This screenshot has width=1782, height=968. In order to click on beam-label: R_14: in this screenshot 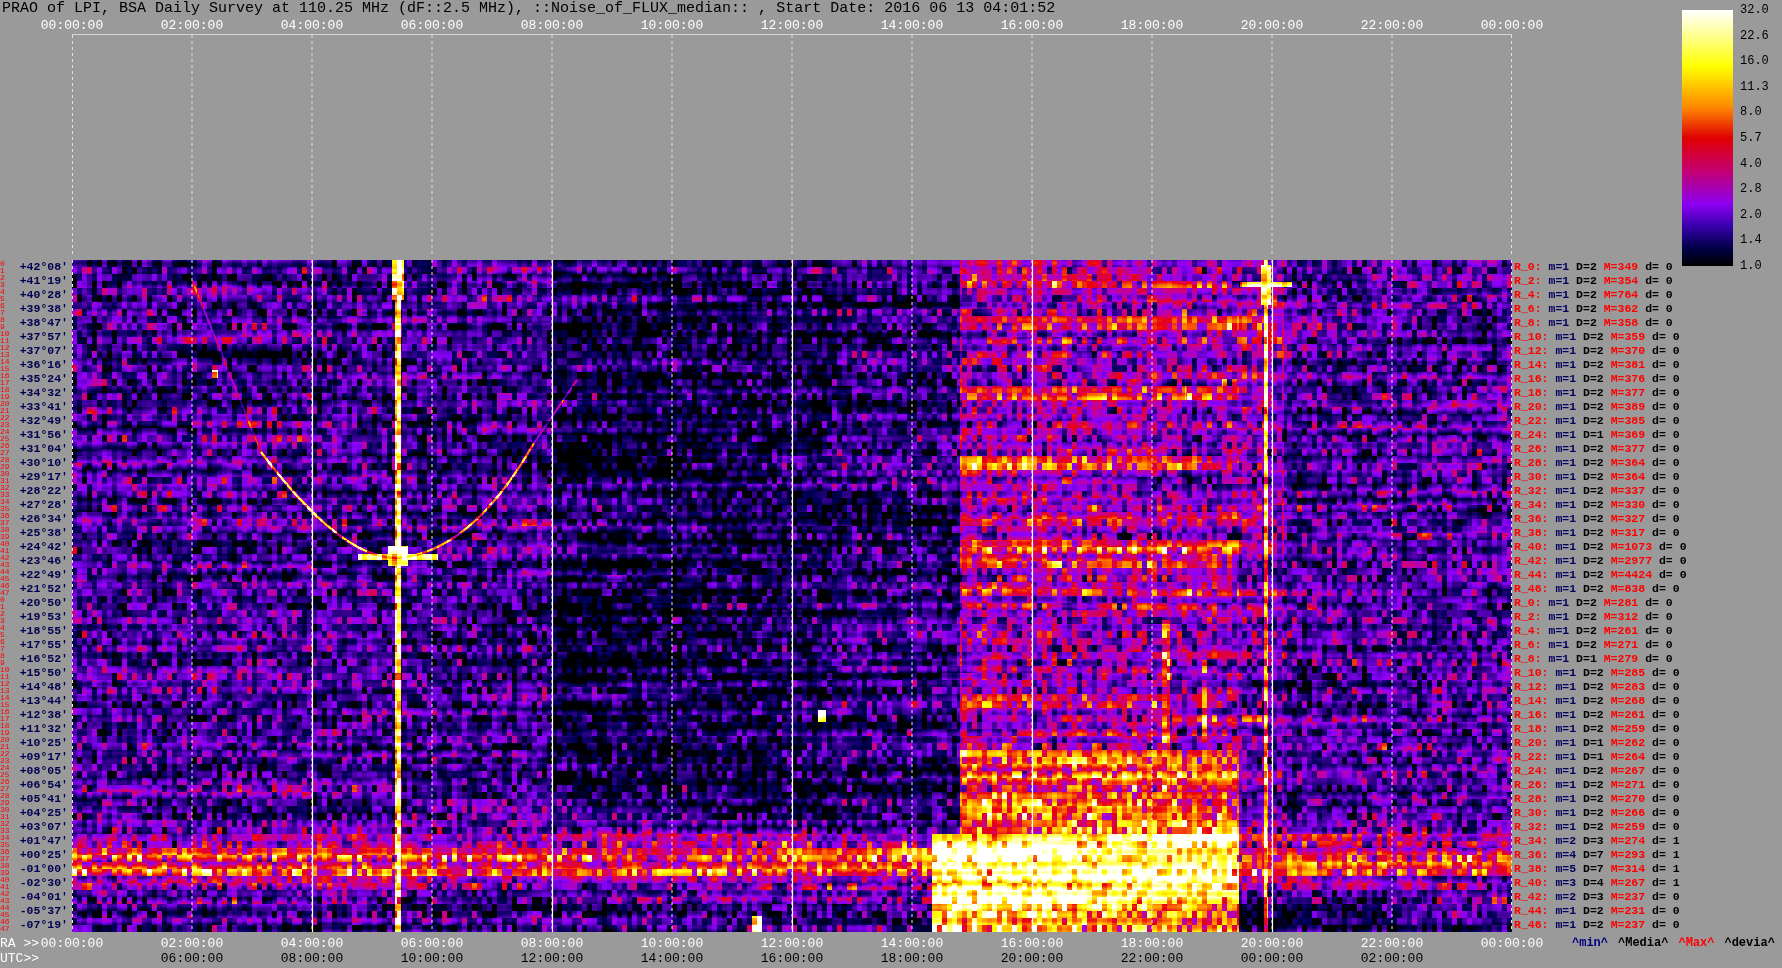, I will do `click(1531, 365)`.